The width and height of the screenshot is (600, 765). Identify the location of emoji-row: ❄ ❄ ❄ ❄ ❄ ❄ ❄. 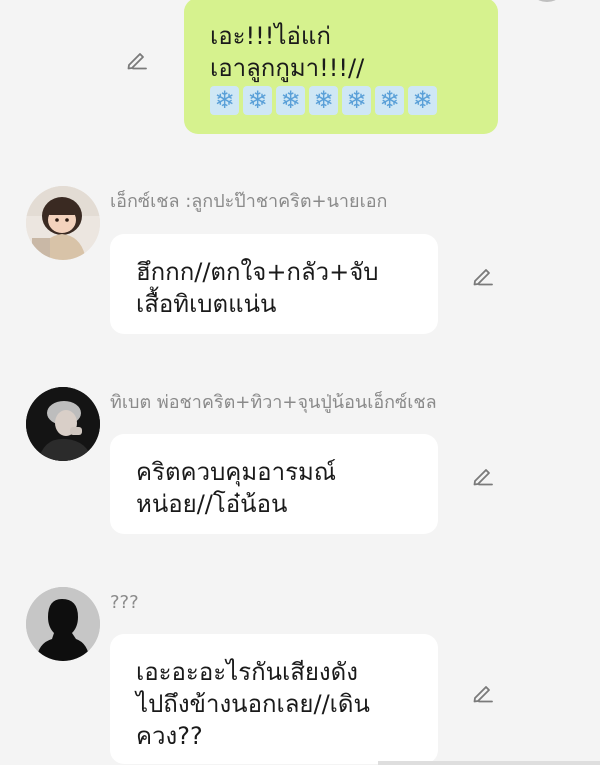
(344, 100).